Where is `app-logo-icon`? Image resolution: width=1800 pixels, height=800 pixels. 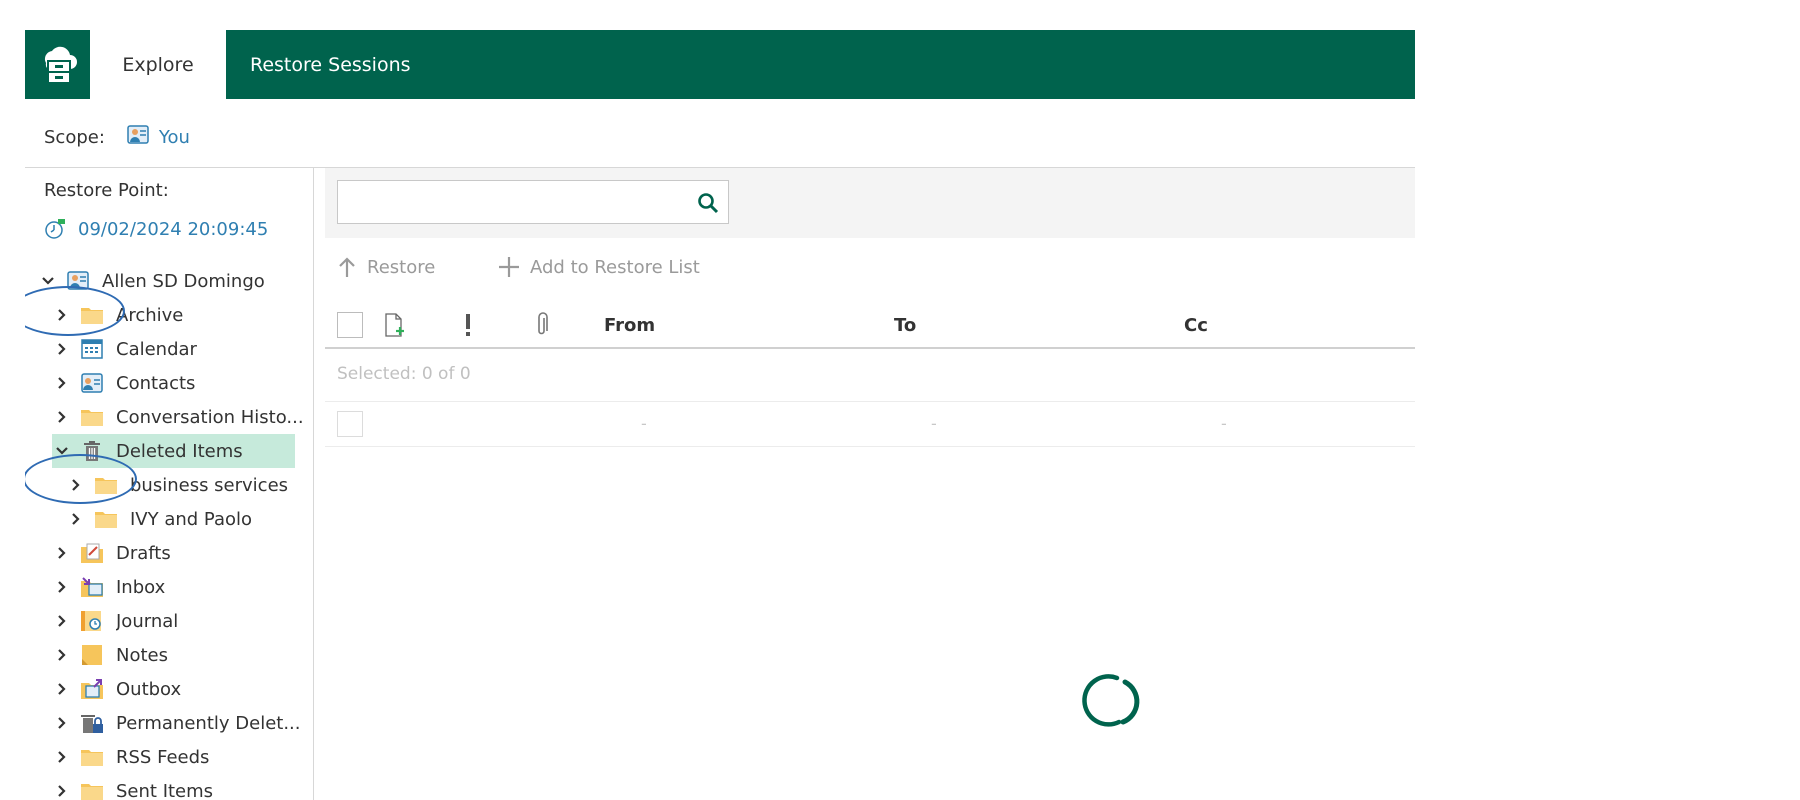
app-logo-icon is located at coordinates (57, 64).